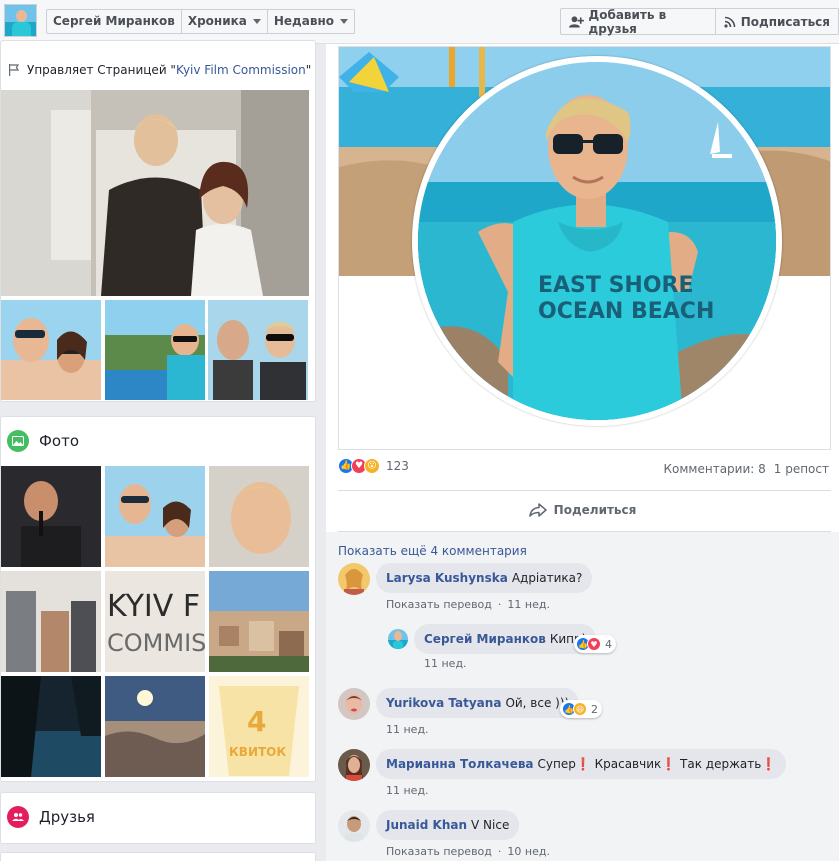 The height and width of the screenshot is (861, 839). I want to click on photos-section-title: Фото, so click(43, 441).